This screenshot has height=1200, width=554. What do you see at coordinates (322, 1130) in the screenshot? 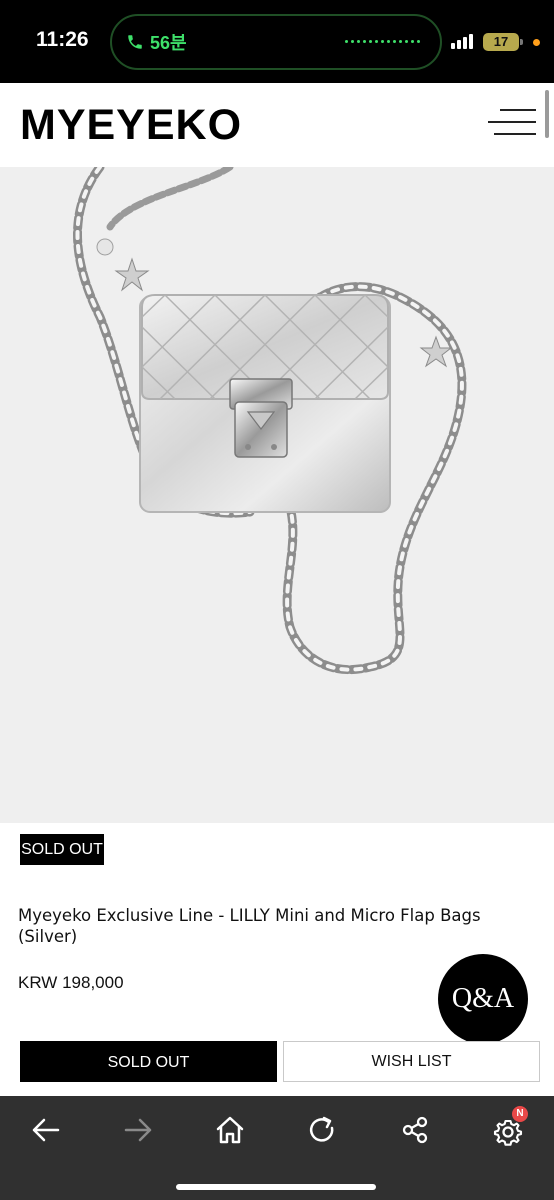
I see `reload-icon` at bounding box center [322, 1130].